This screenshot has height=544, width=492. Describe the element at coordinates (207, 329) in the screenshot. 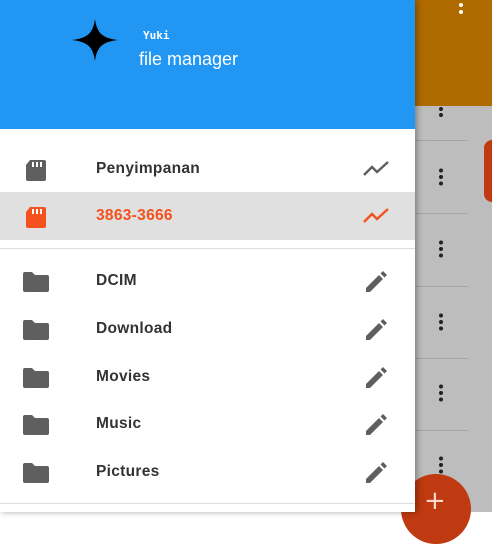

I see `folder-item-download: Download` at that location.